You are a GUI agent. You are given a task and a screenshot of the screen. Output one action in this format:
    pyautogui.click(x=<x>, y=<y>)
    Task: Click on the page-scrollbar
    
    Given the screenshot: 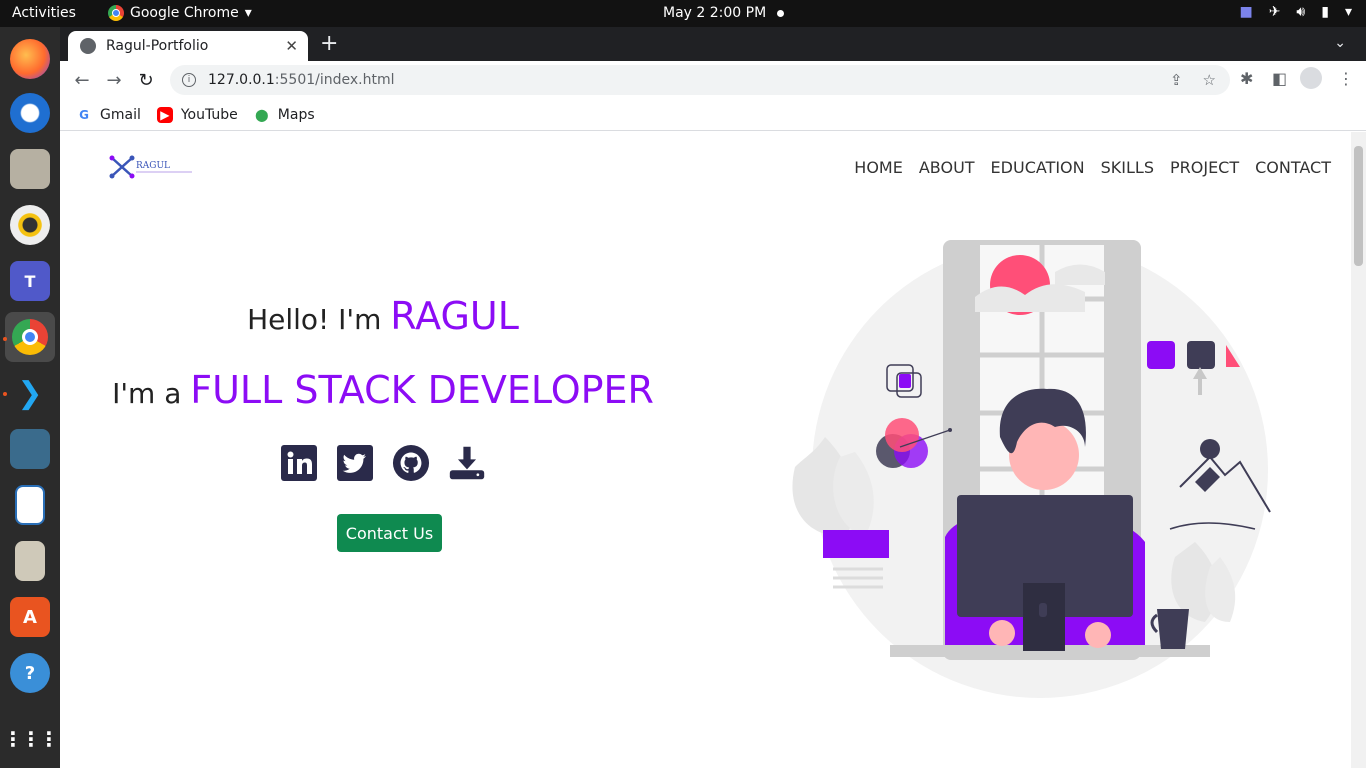 What is the action you would take?
    pyautogui.click(x=1358, y=450)
    